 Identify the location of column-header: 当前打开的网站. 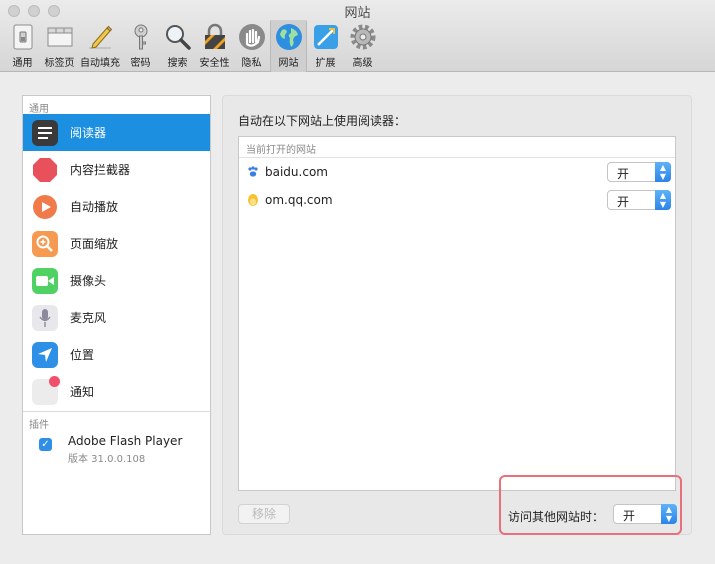
(457, 147).